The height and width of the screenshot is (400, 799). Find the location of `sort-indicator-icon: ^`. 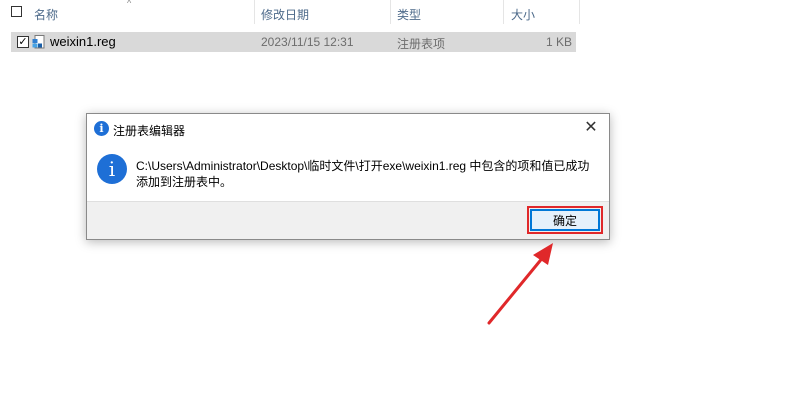

sort-indicator-icon: ^ is located at coordinates (129, 4).